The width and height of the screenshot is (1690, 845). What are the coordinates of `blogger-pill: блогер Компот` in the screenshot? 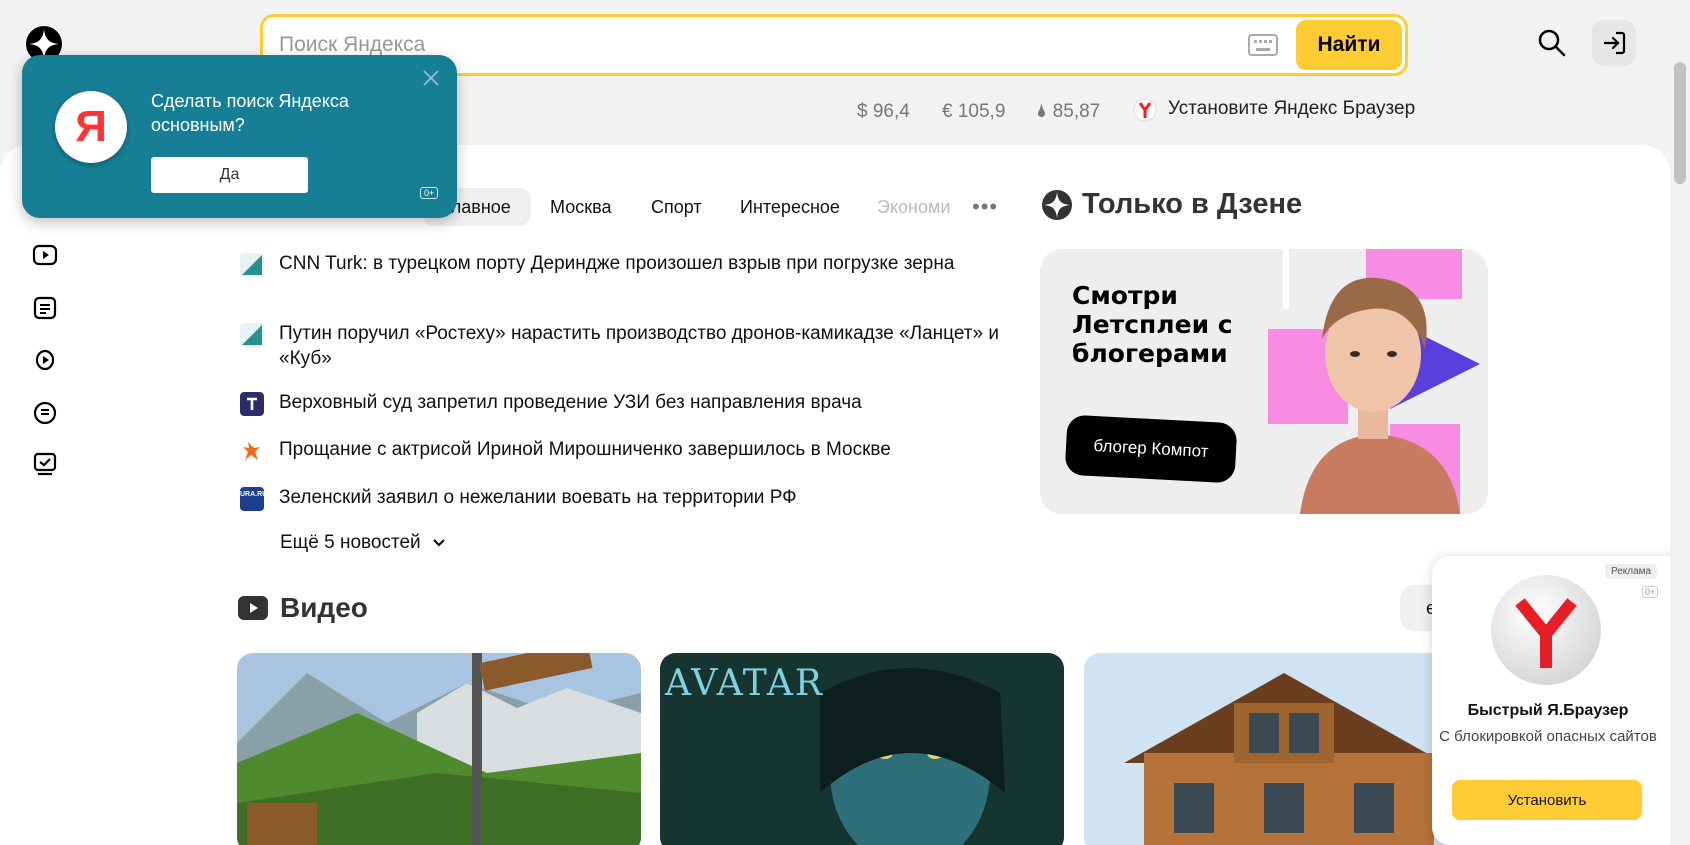 It's located at (1151, 449).